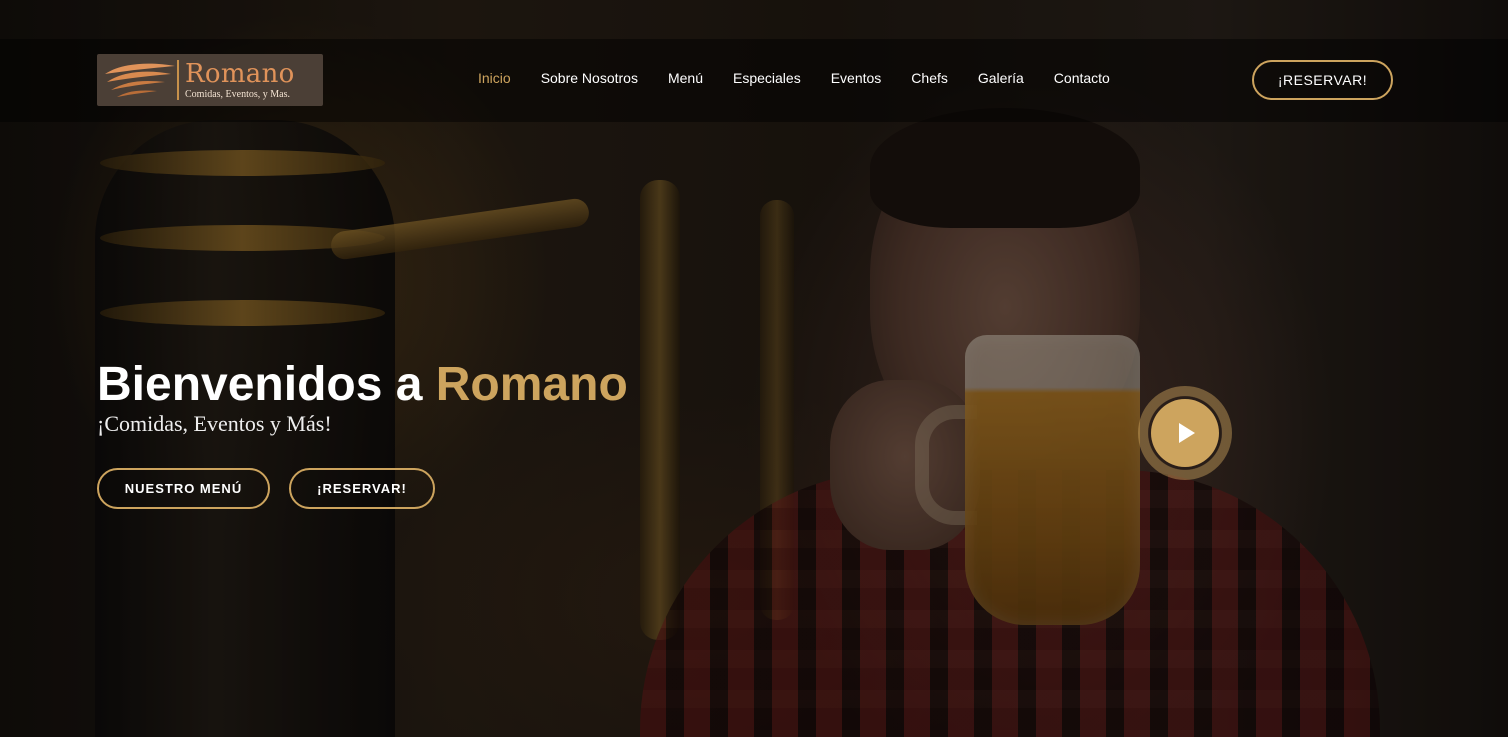 The width and height of the screenshot is (1508, 737). I want to click on site-logo: Romano Comidas, Eventos, y Mas., so click(210, 80).